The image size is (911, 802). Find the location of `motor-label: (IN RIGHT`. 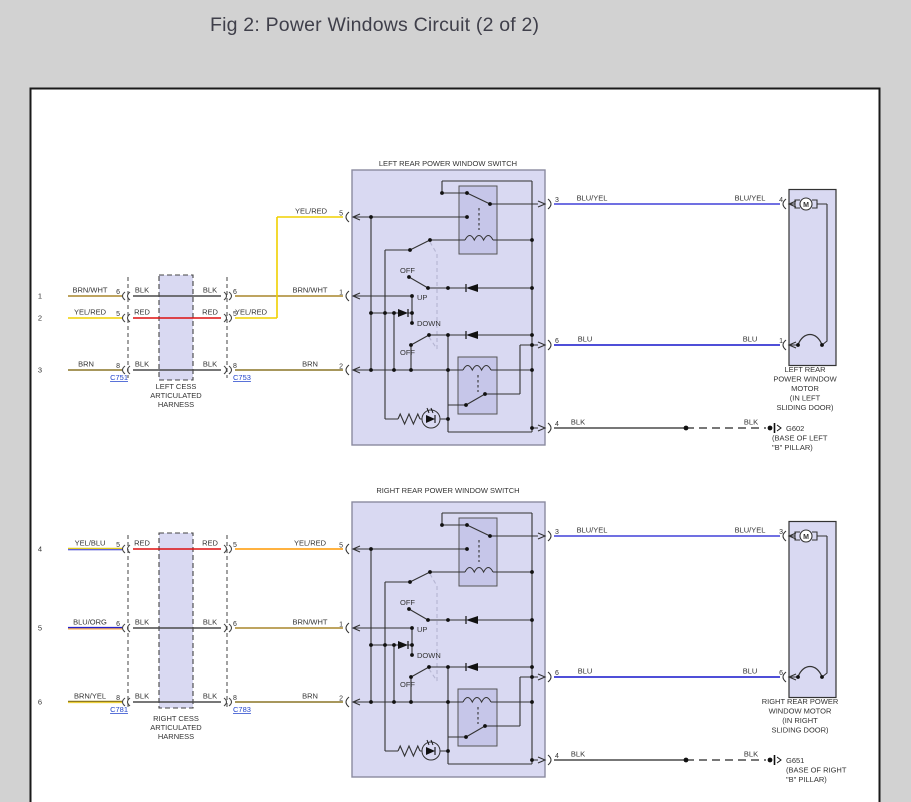

motor-label: (IN RIGHT is located at coordinates (800, 720).